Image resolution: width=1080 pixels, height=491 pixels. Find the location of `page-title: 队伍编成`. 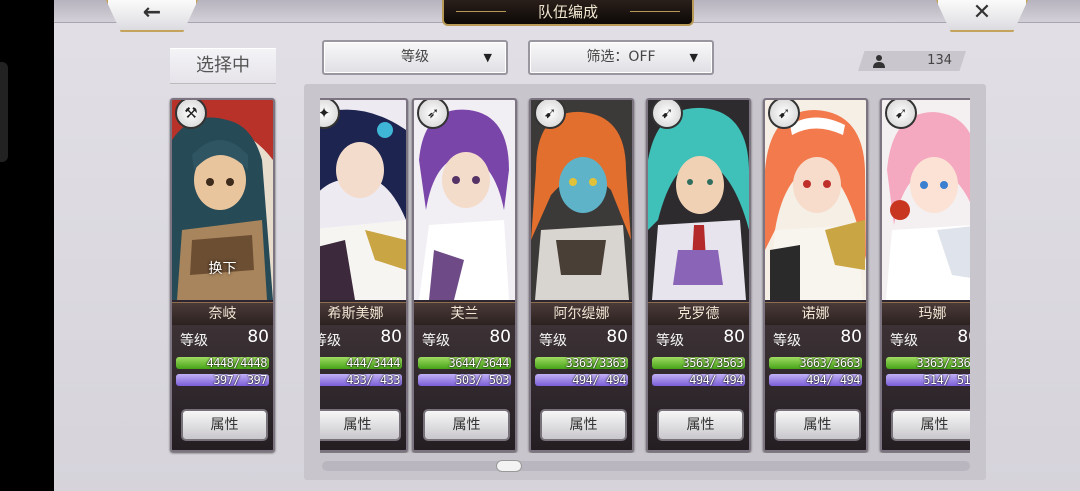

page-title: 队伍编成 is located at coordinates (568, 13).